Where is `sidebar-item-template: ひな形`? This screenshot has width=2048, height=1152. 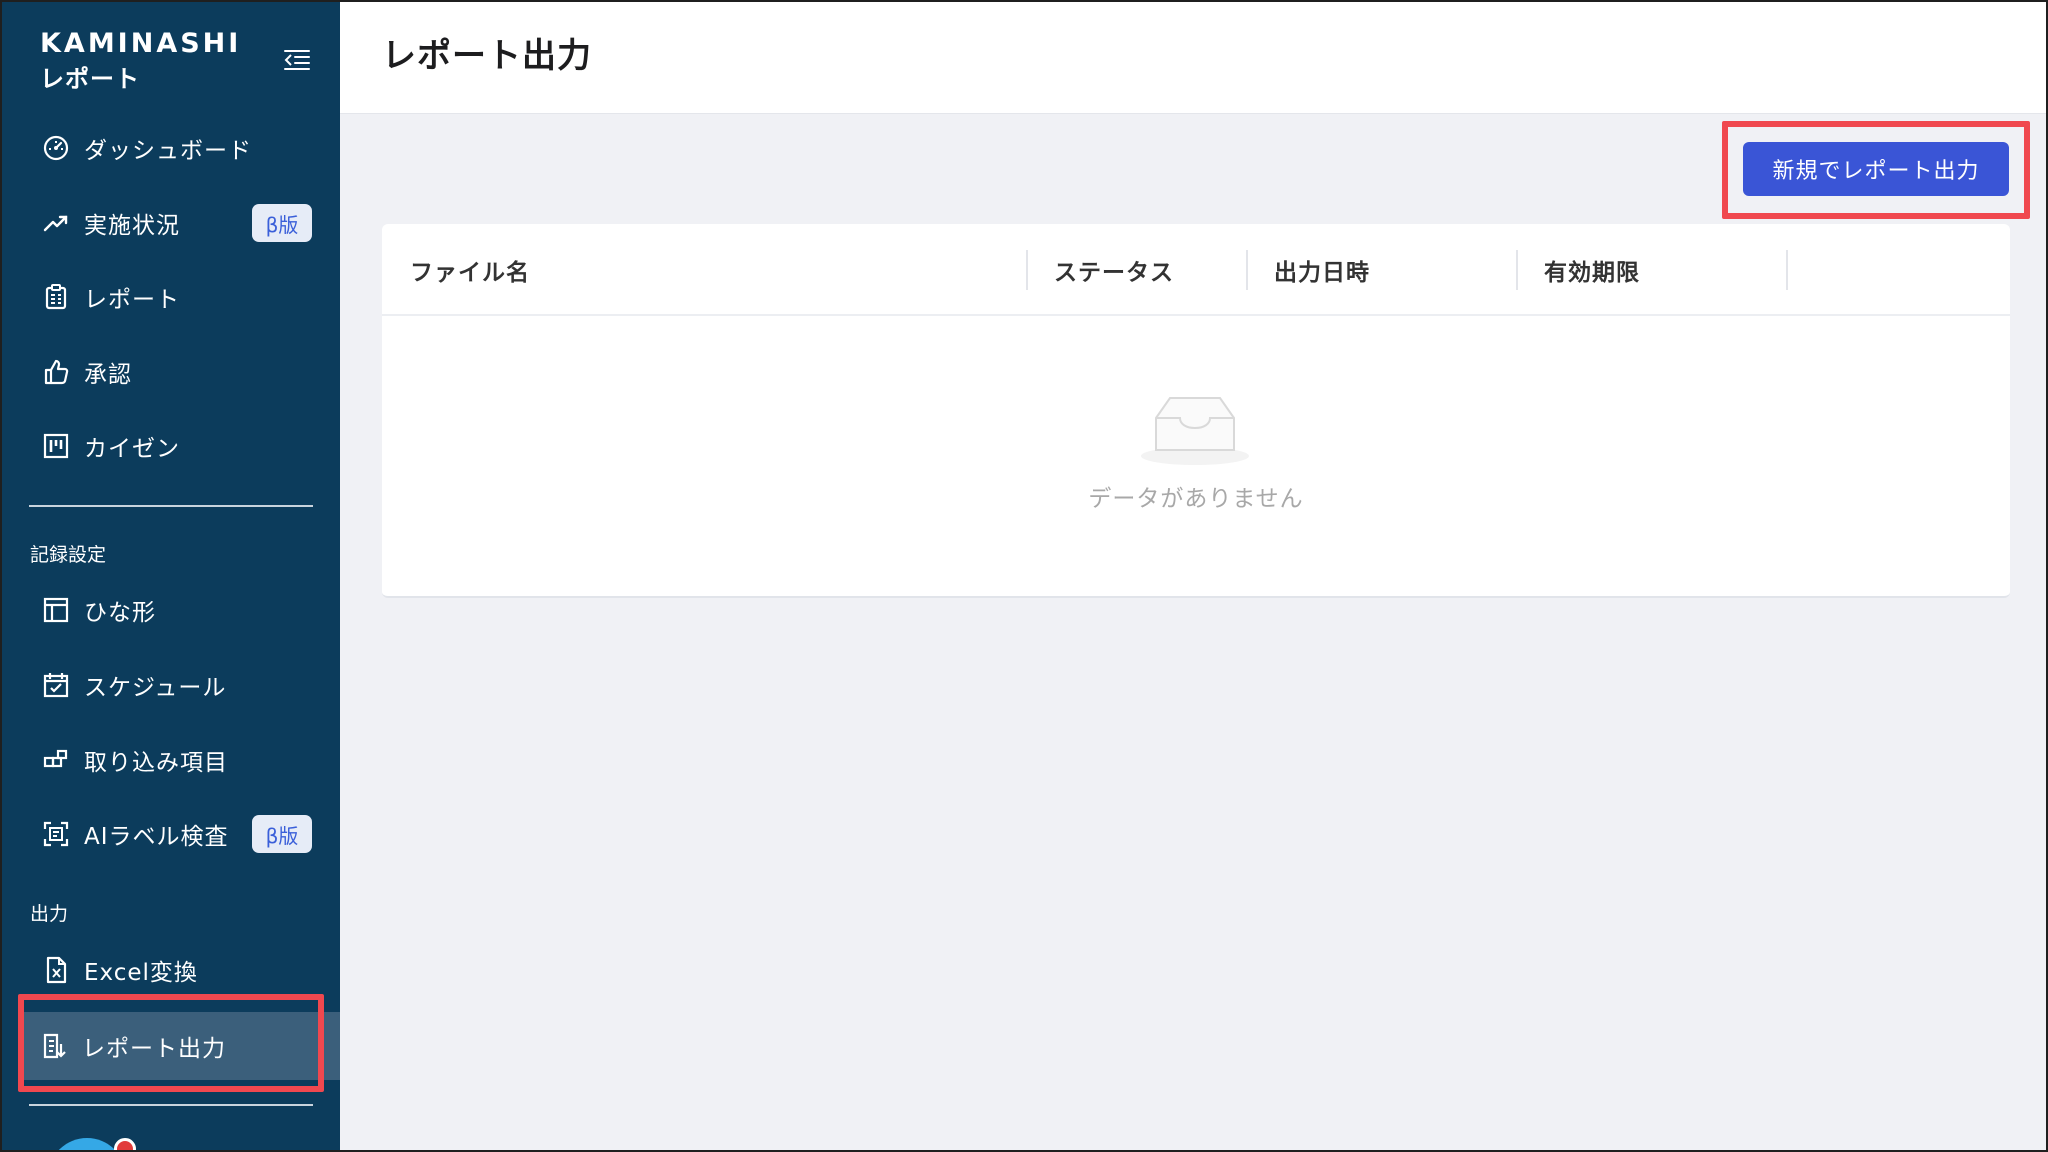
sidebar-item-template: ひな形 is located at coordinates (171, 610).